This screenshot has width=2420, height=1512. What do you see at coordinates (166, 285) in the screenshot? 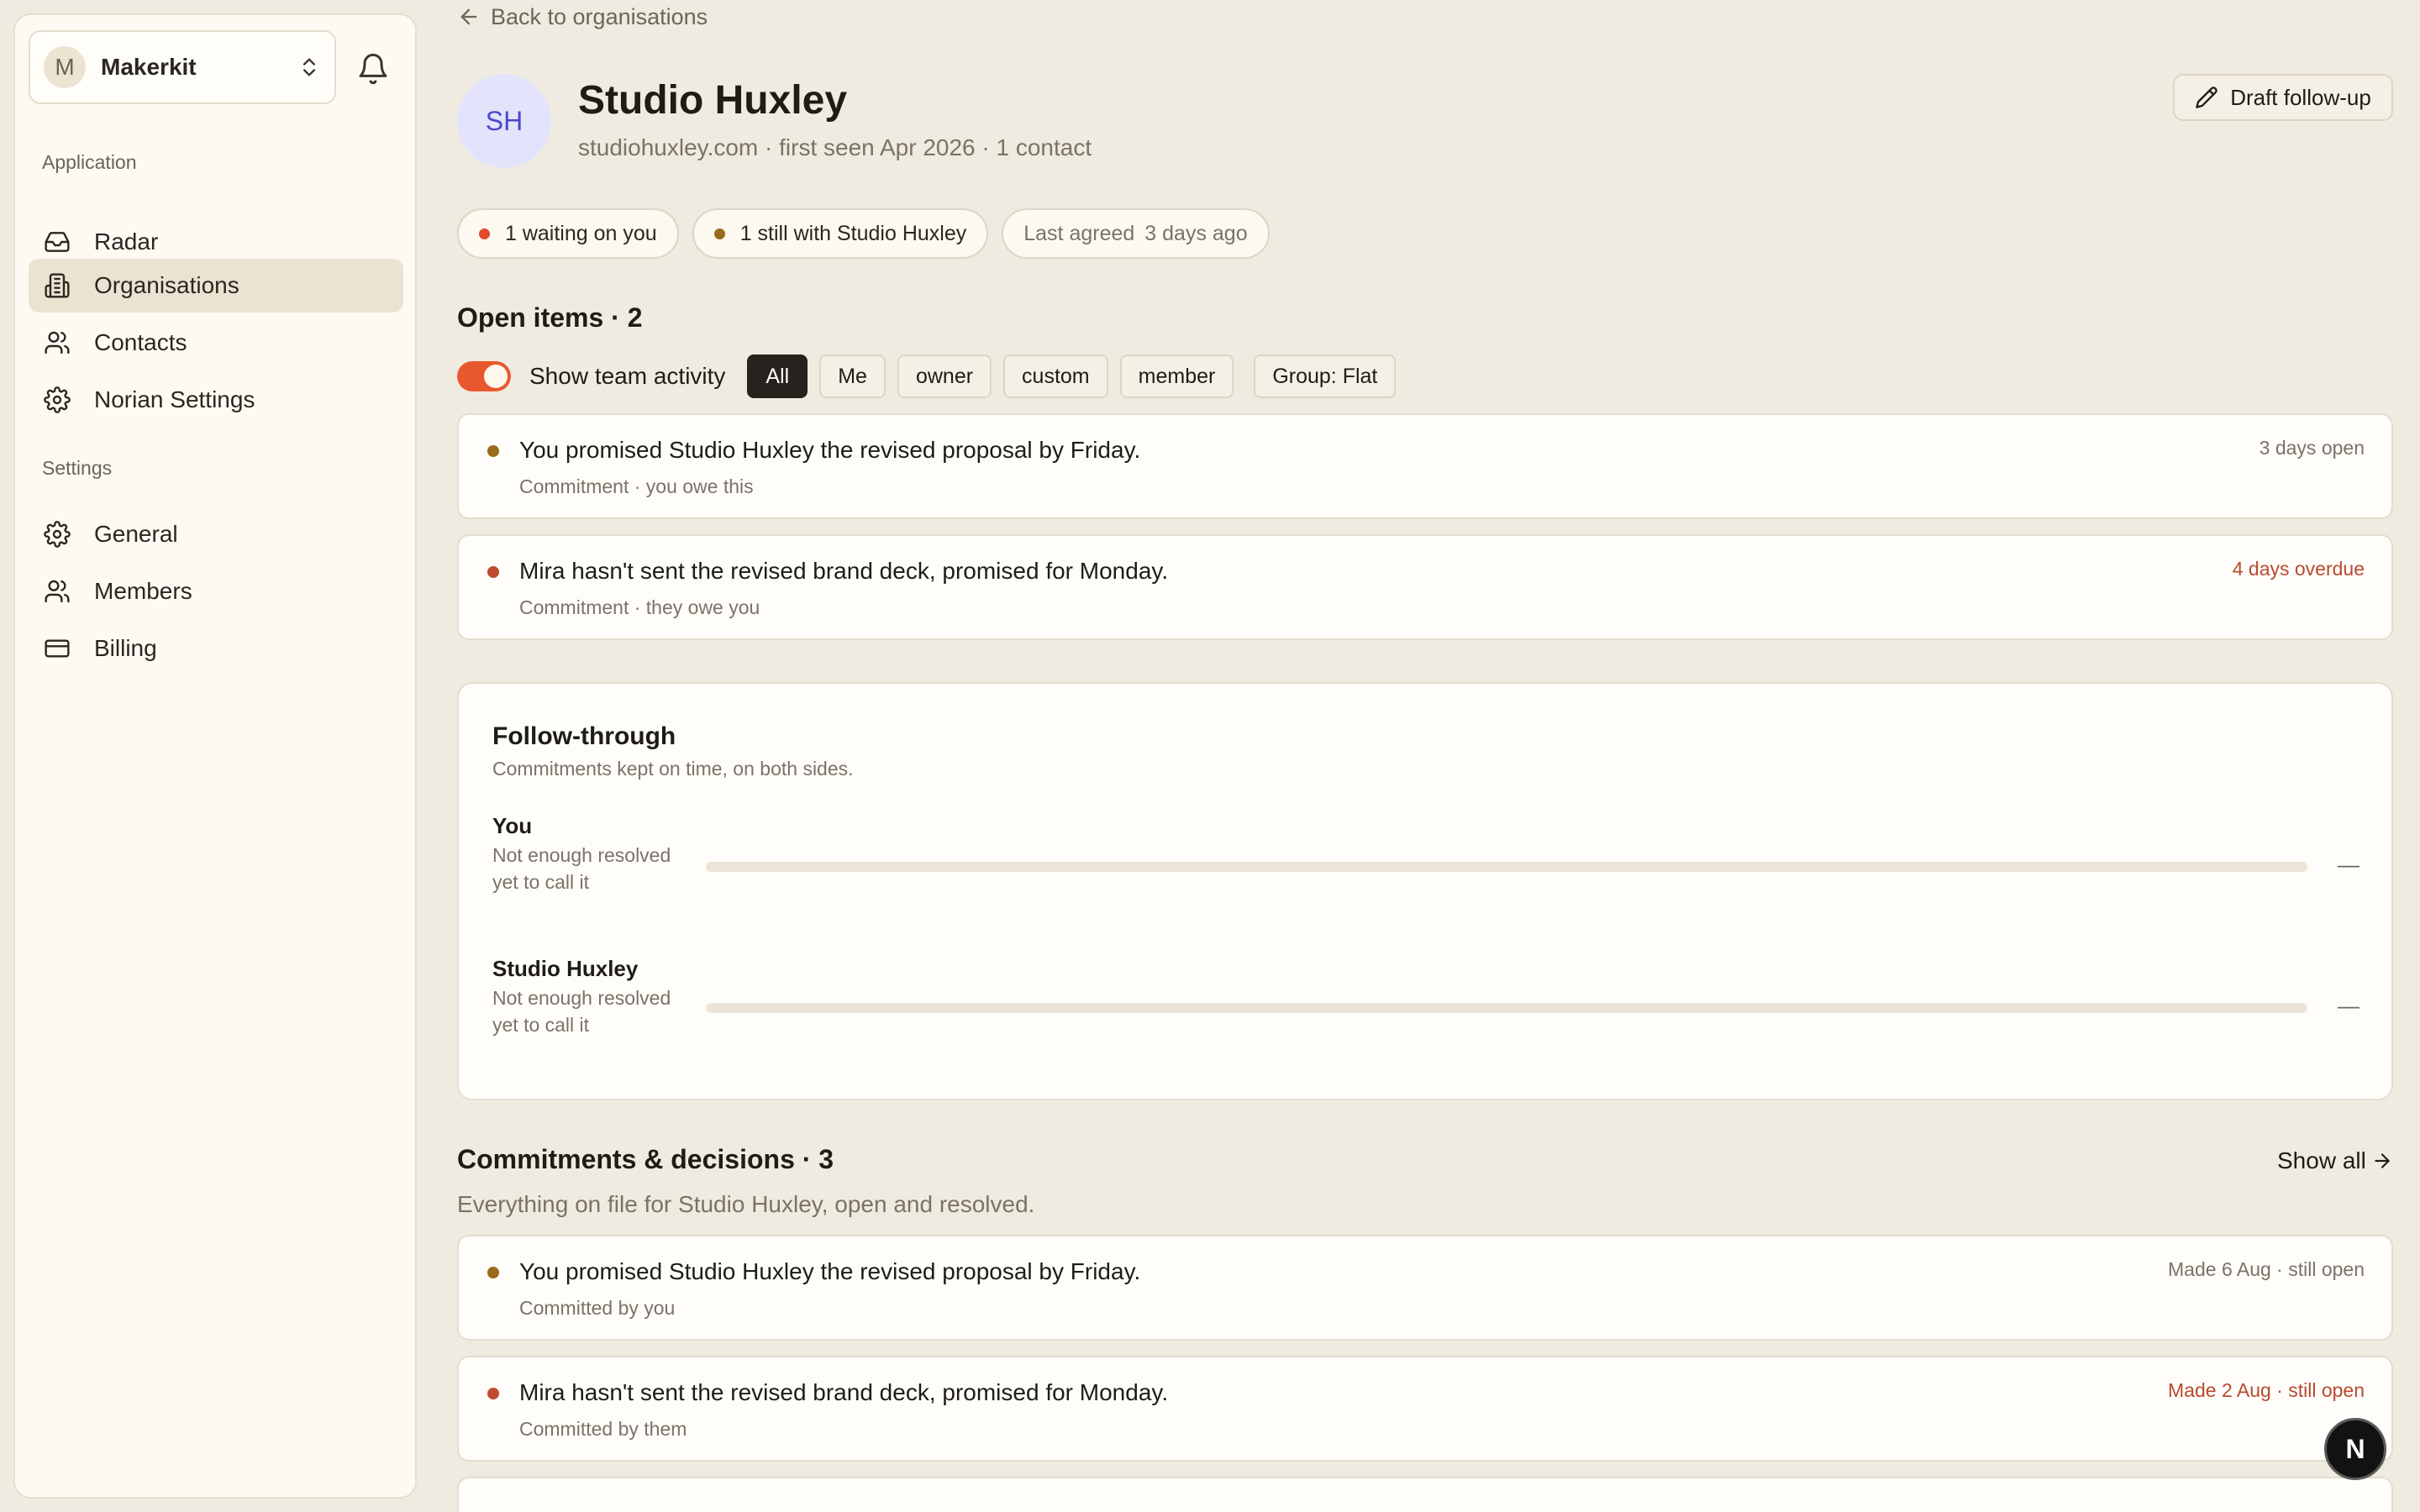
I see `sidebar-item-label: Organisations` at bounding box center [166, 285].